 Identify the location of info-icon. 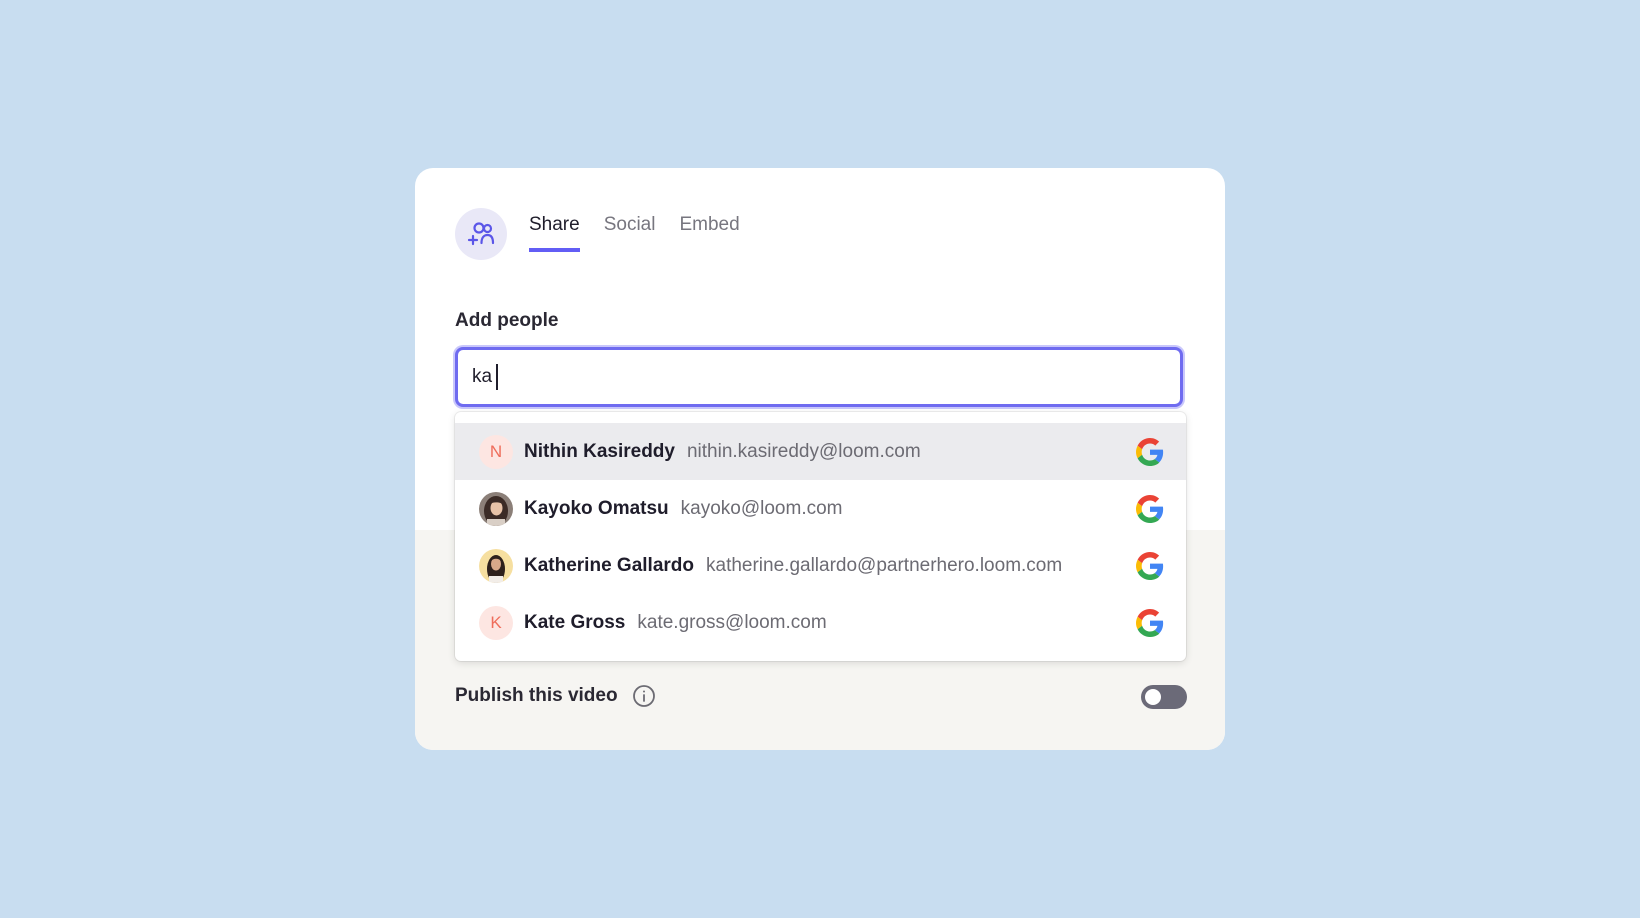
(644, 696).